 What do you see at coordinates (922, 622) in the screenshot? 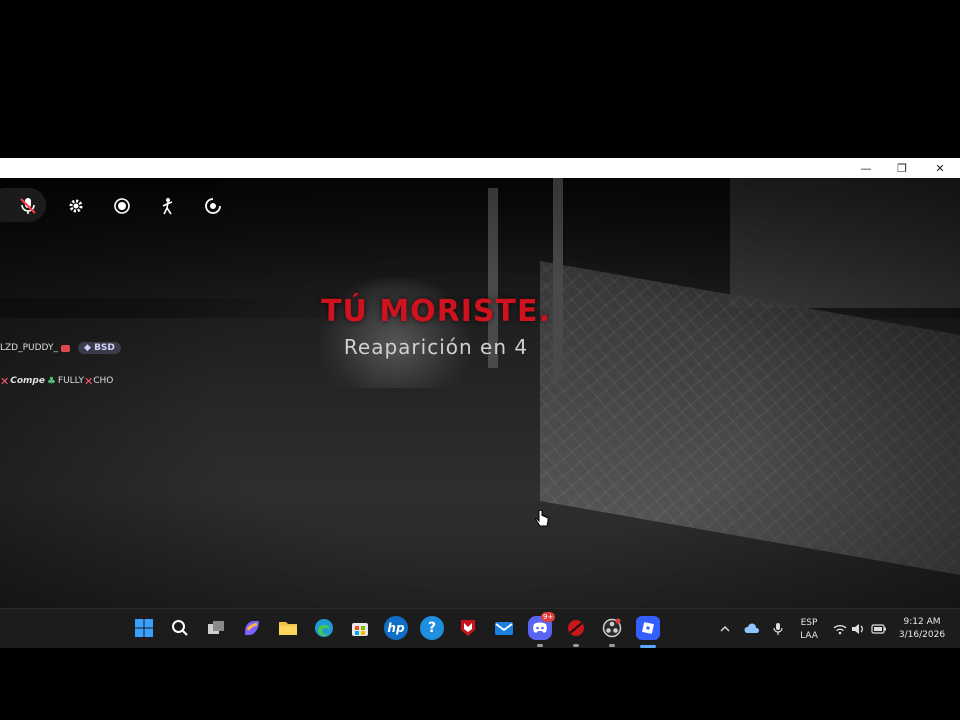
I see `clock-time: 9:12 AM` at bounding box center [922, 622].